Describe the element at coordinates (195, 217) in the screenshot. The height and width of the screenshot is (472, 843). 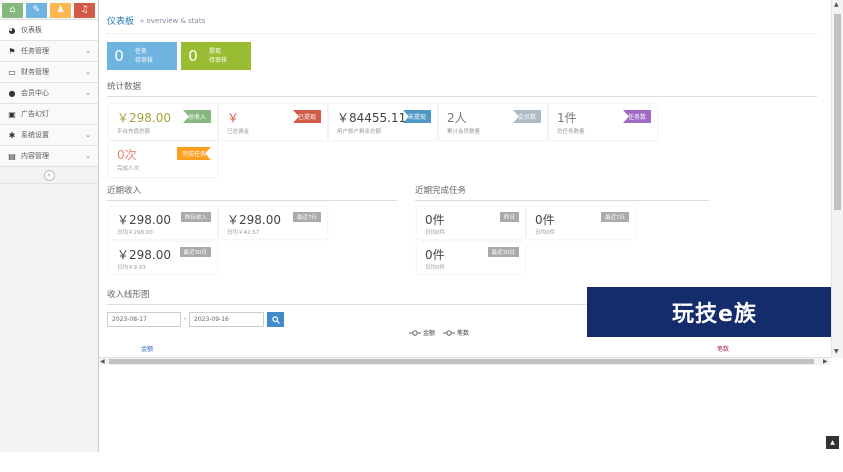
I see `income-badge: 昨日收入` at that location.